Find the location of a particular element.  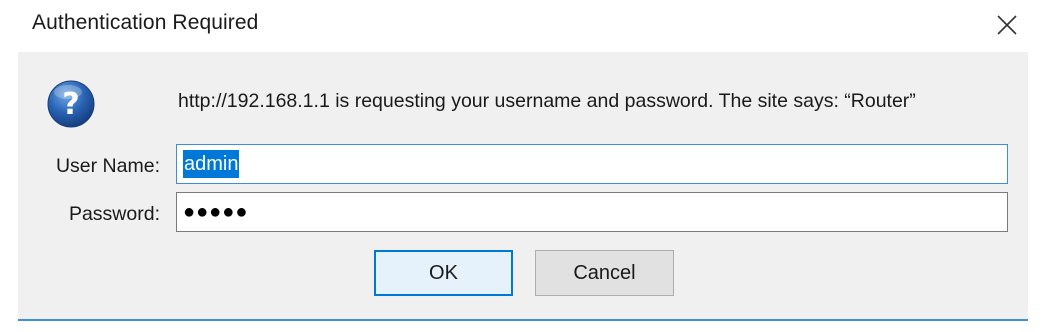

password-label: Password: is located at coordinates (114, 214).